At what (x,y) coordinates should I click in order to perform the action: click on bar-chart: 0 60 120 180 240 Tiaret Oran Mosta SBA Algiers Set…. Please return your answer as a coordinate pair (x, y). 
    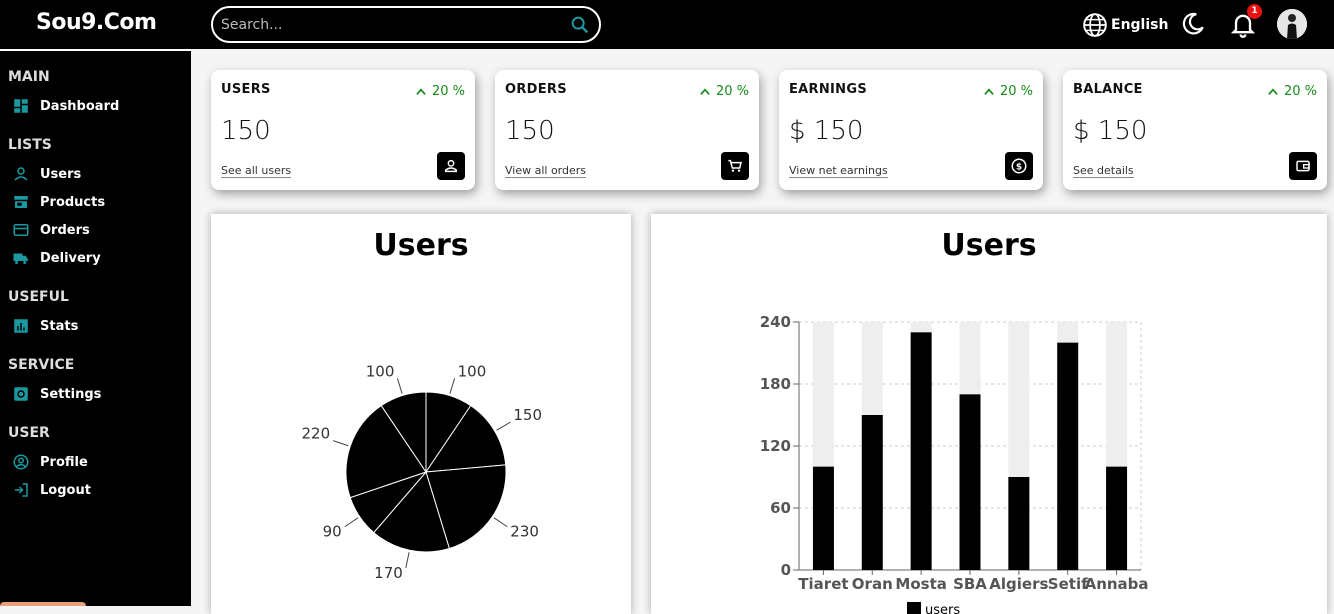
    Looking at the image, I should click on (954, 463).